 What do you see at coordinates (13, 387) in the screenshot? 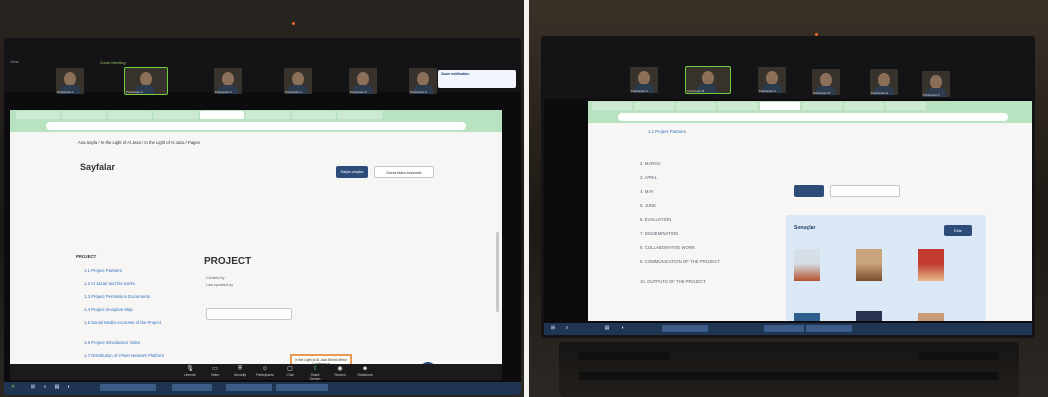
I see `weather-icon: ☀` at bounding box center [13, 387].